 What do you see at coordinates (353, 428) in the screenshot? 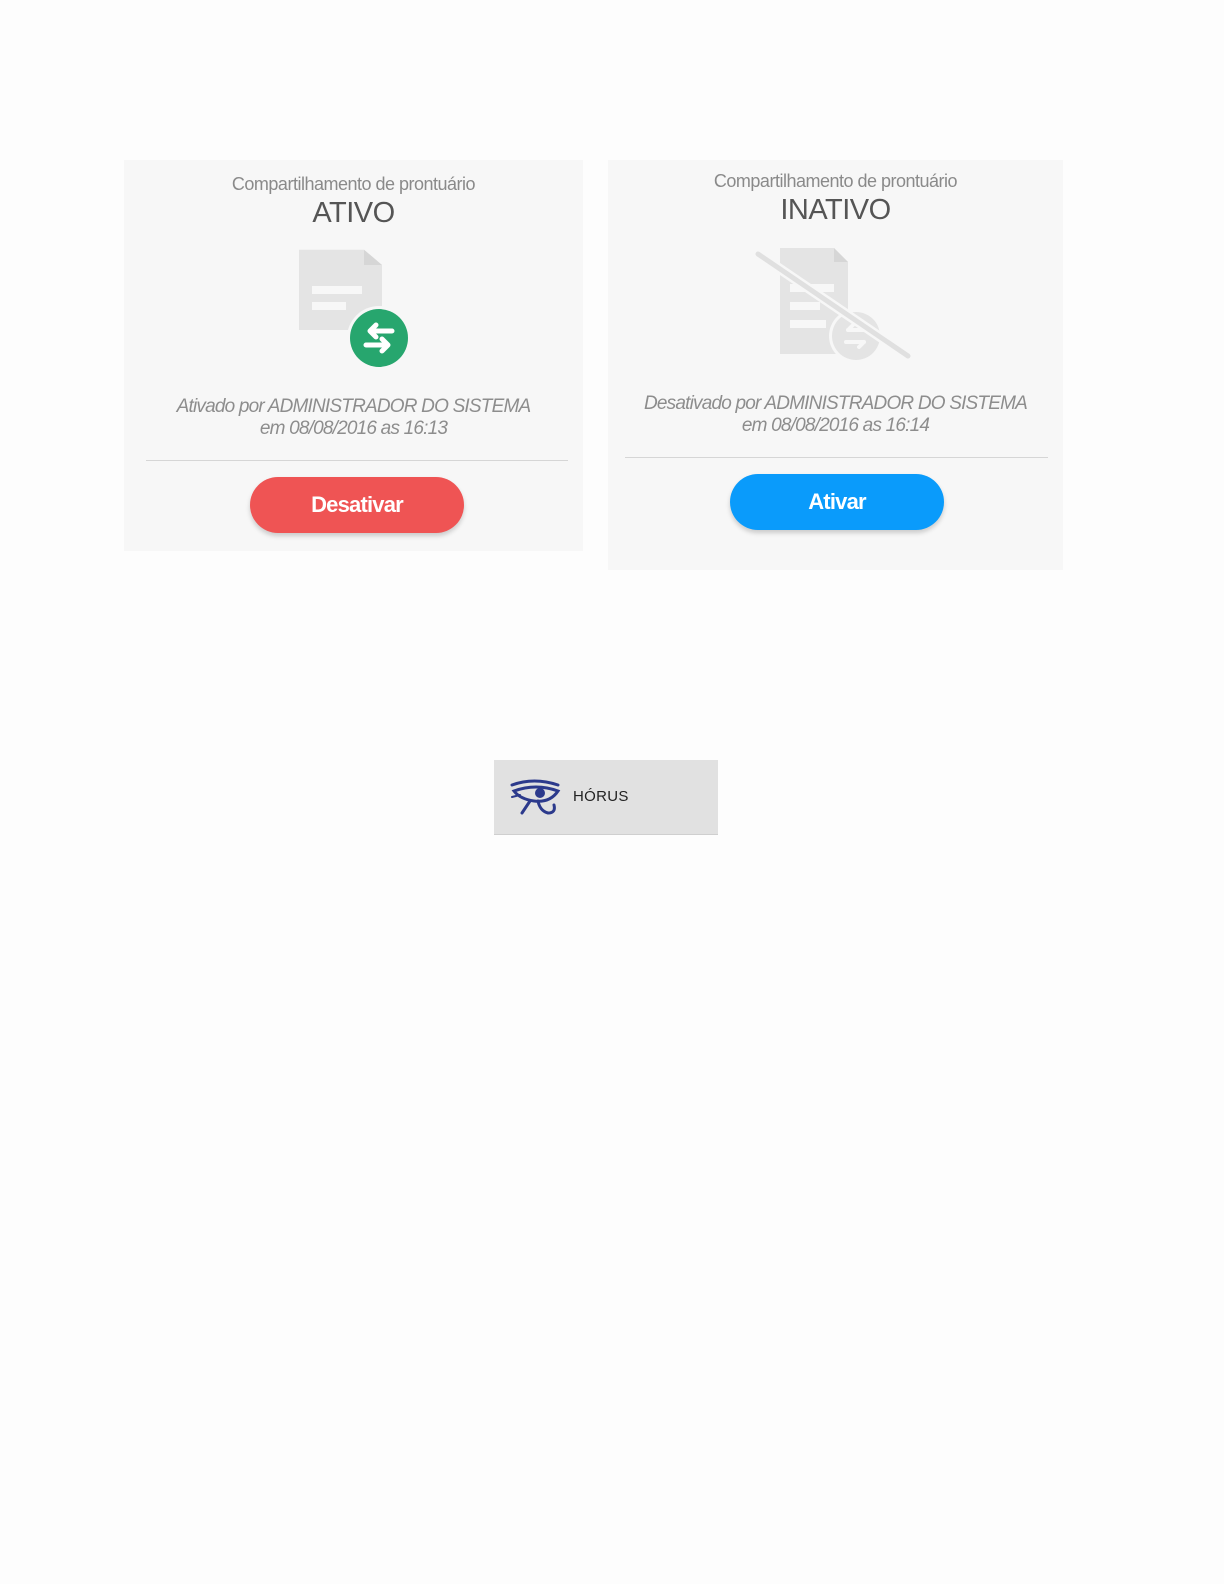
I see `activation-info-line2: em 08/08/2016 as 16:13` at bounding box center [353, 428].